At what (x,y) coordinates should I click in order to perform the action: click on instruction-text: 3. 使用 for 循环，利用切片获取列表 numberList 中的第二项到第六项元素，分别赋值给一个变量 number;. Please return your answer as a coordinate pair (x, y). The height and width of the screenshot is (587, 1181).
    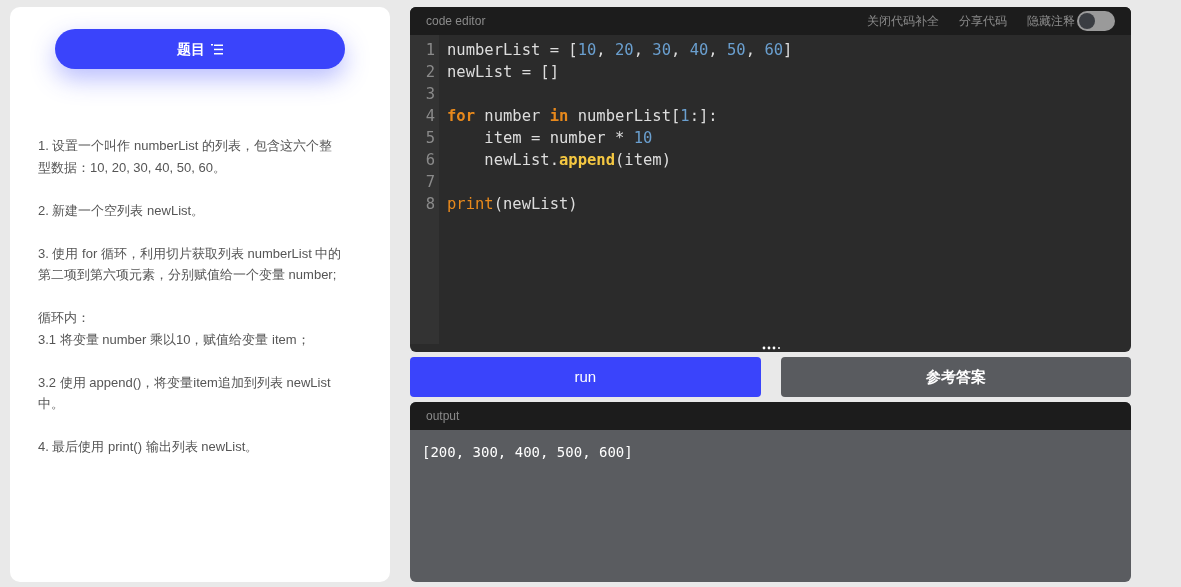
    Looking at the image, I should click on (190, 264).